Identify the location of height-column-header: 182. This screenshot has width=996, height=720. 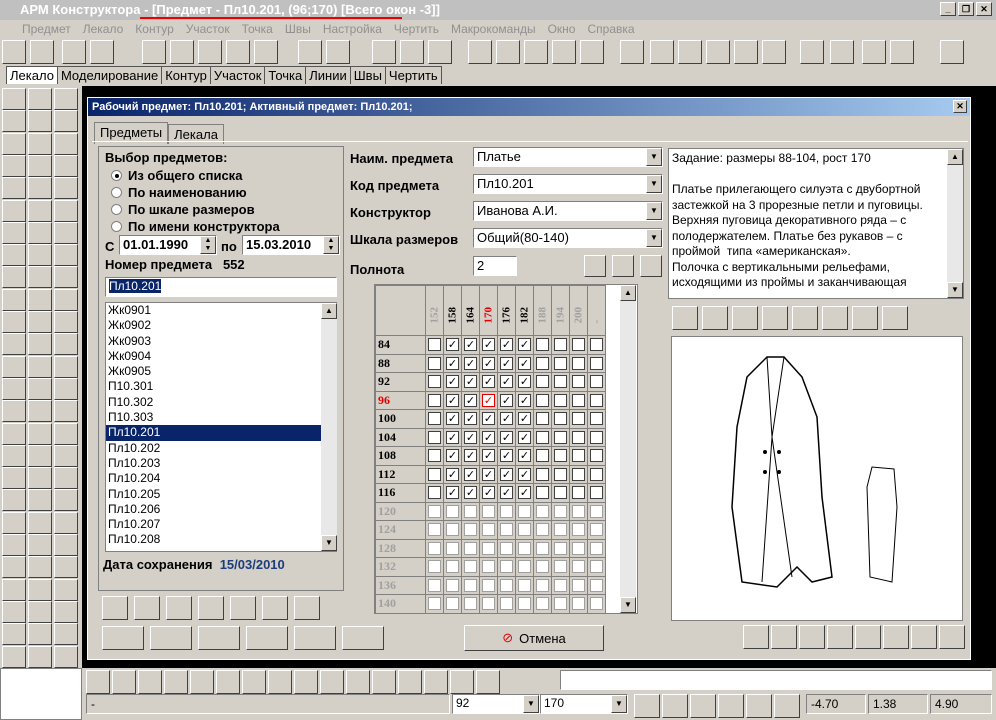
(524, 310).